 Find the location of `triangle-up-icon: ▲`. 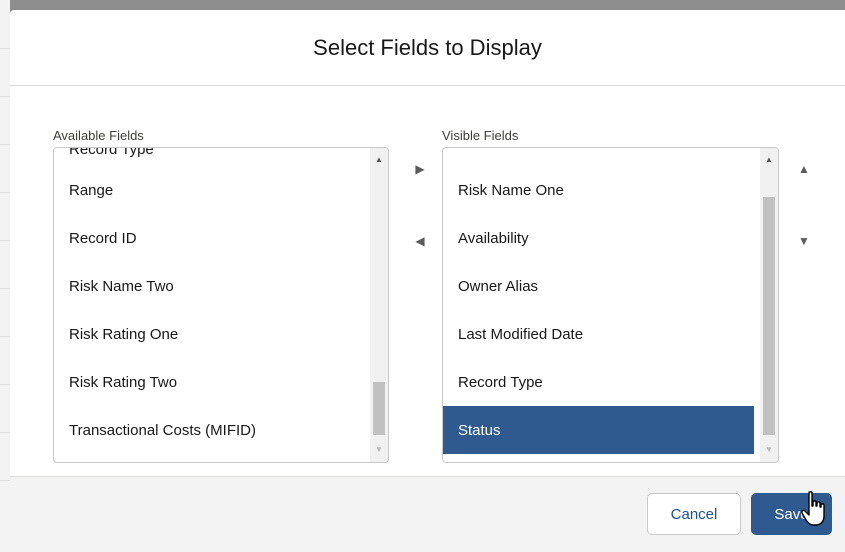

triangle-up-icon: ▲ is located at coordinates (804, 169).